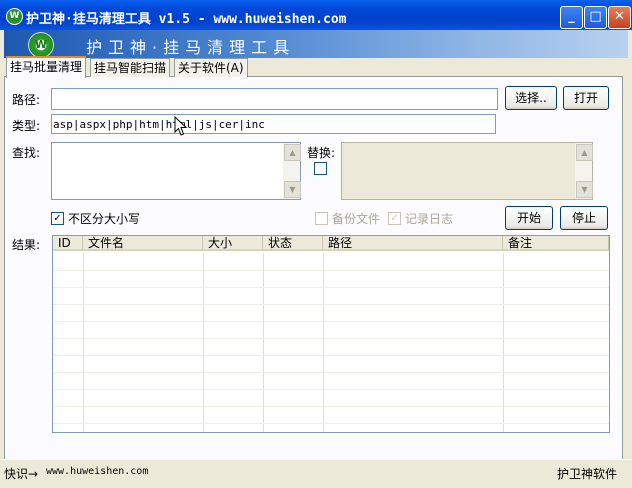  What do you see at coordinates (186, 19) in the screenshot?
I see `window-title: 护卫神·挂马清理工具 v1.5 - www.huweishen.com` at bounding box center [186, 19].